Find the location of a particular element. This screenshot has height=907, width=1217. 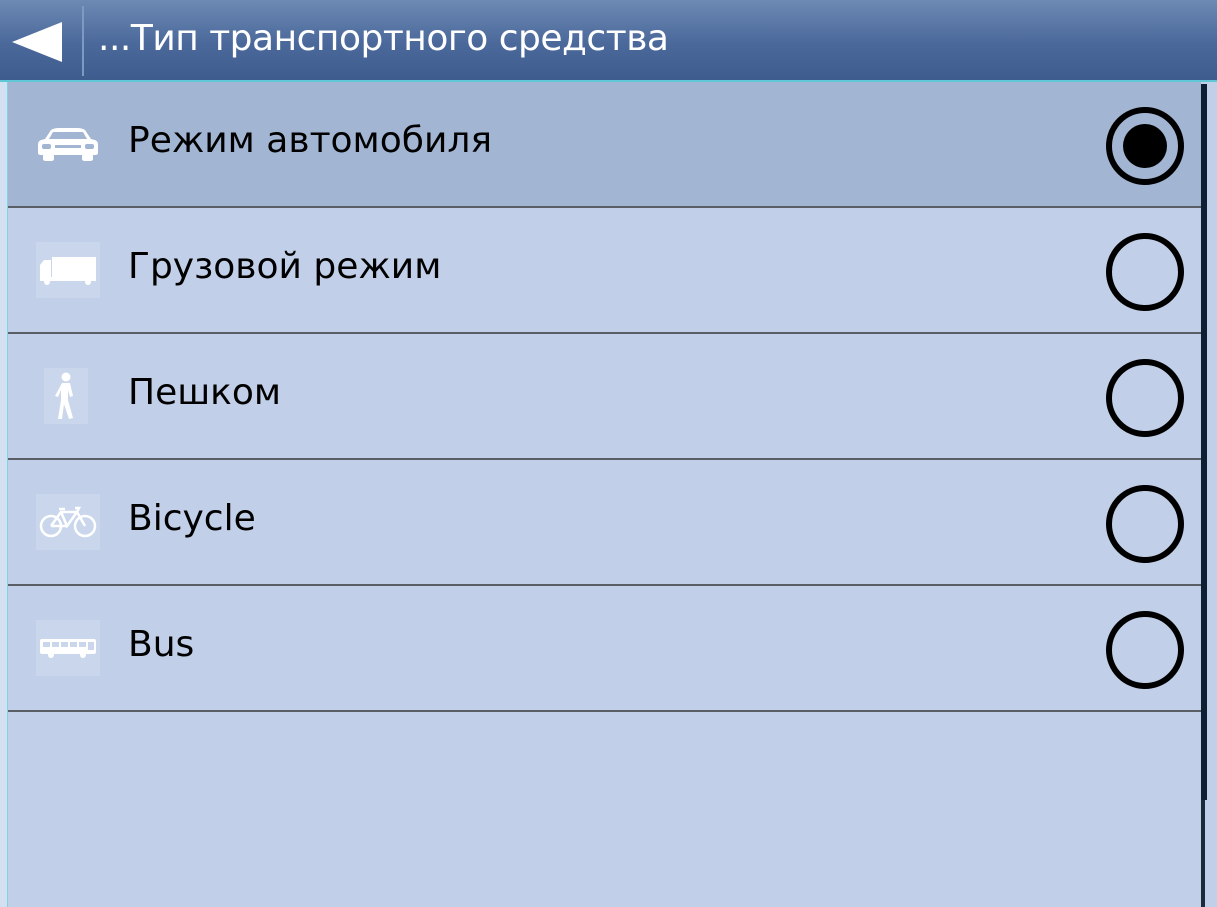

option-label: Грузовой режим is located at coordinates (285, 266).